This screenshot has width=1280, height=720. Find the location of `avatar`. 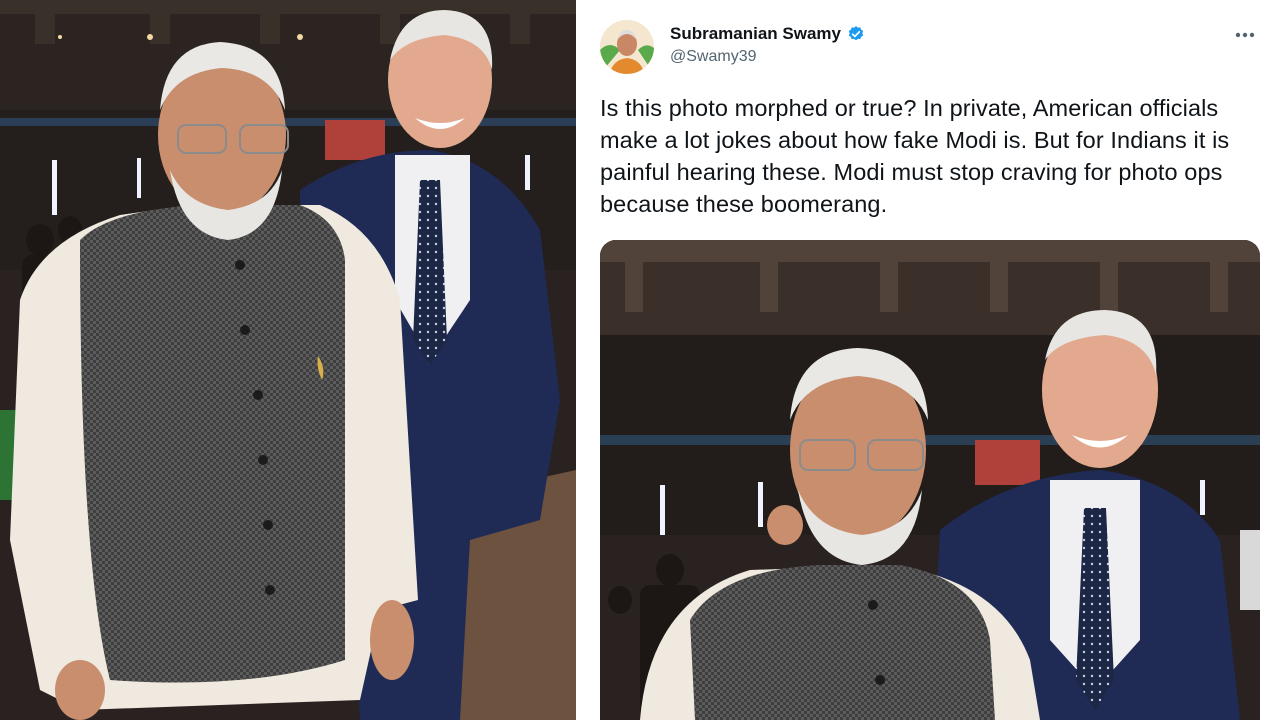

avatar is located at coordinates (627, 47).